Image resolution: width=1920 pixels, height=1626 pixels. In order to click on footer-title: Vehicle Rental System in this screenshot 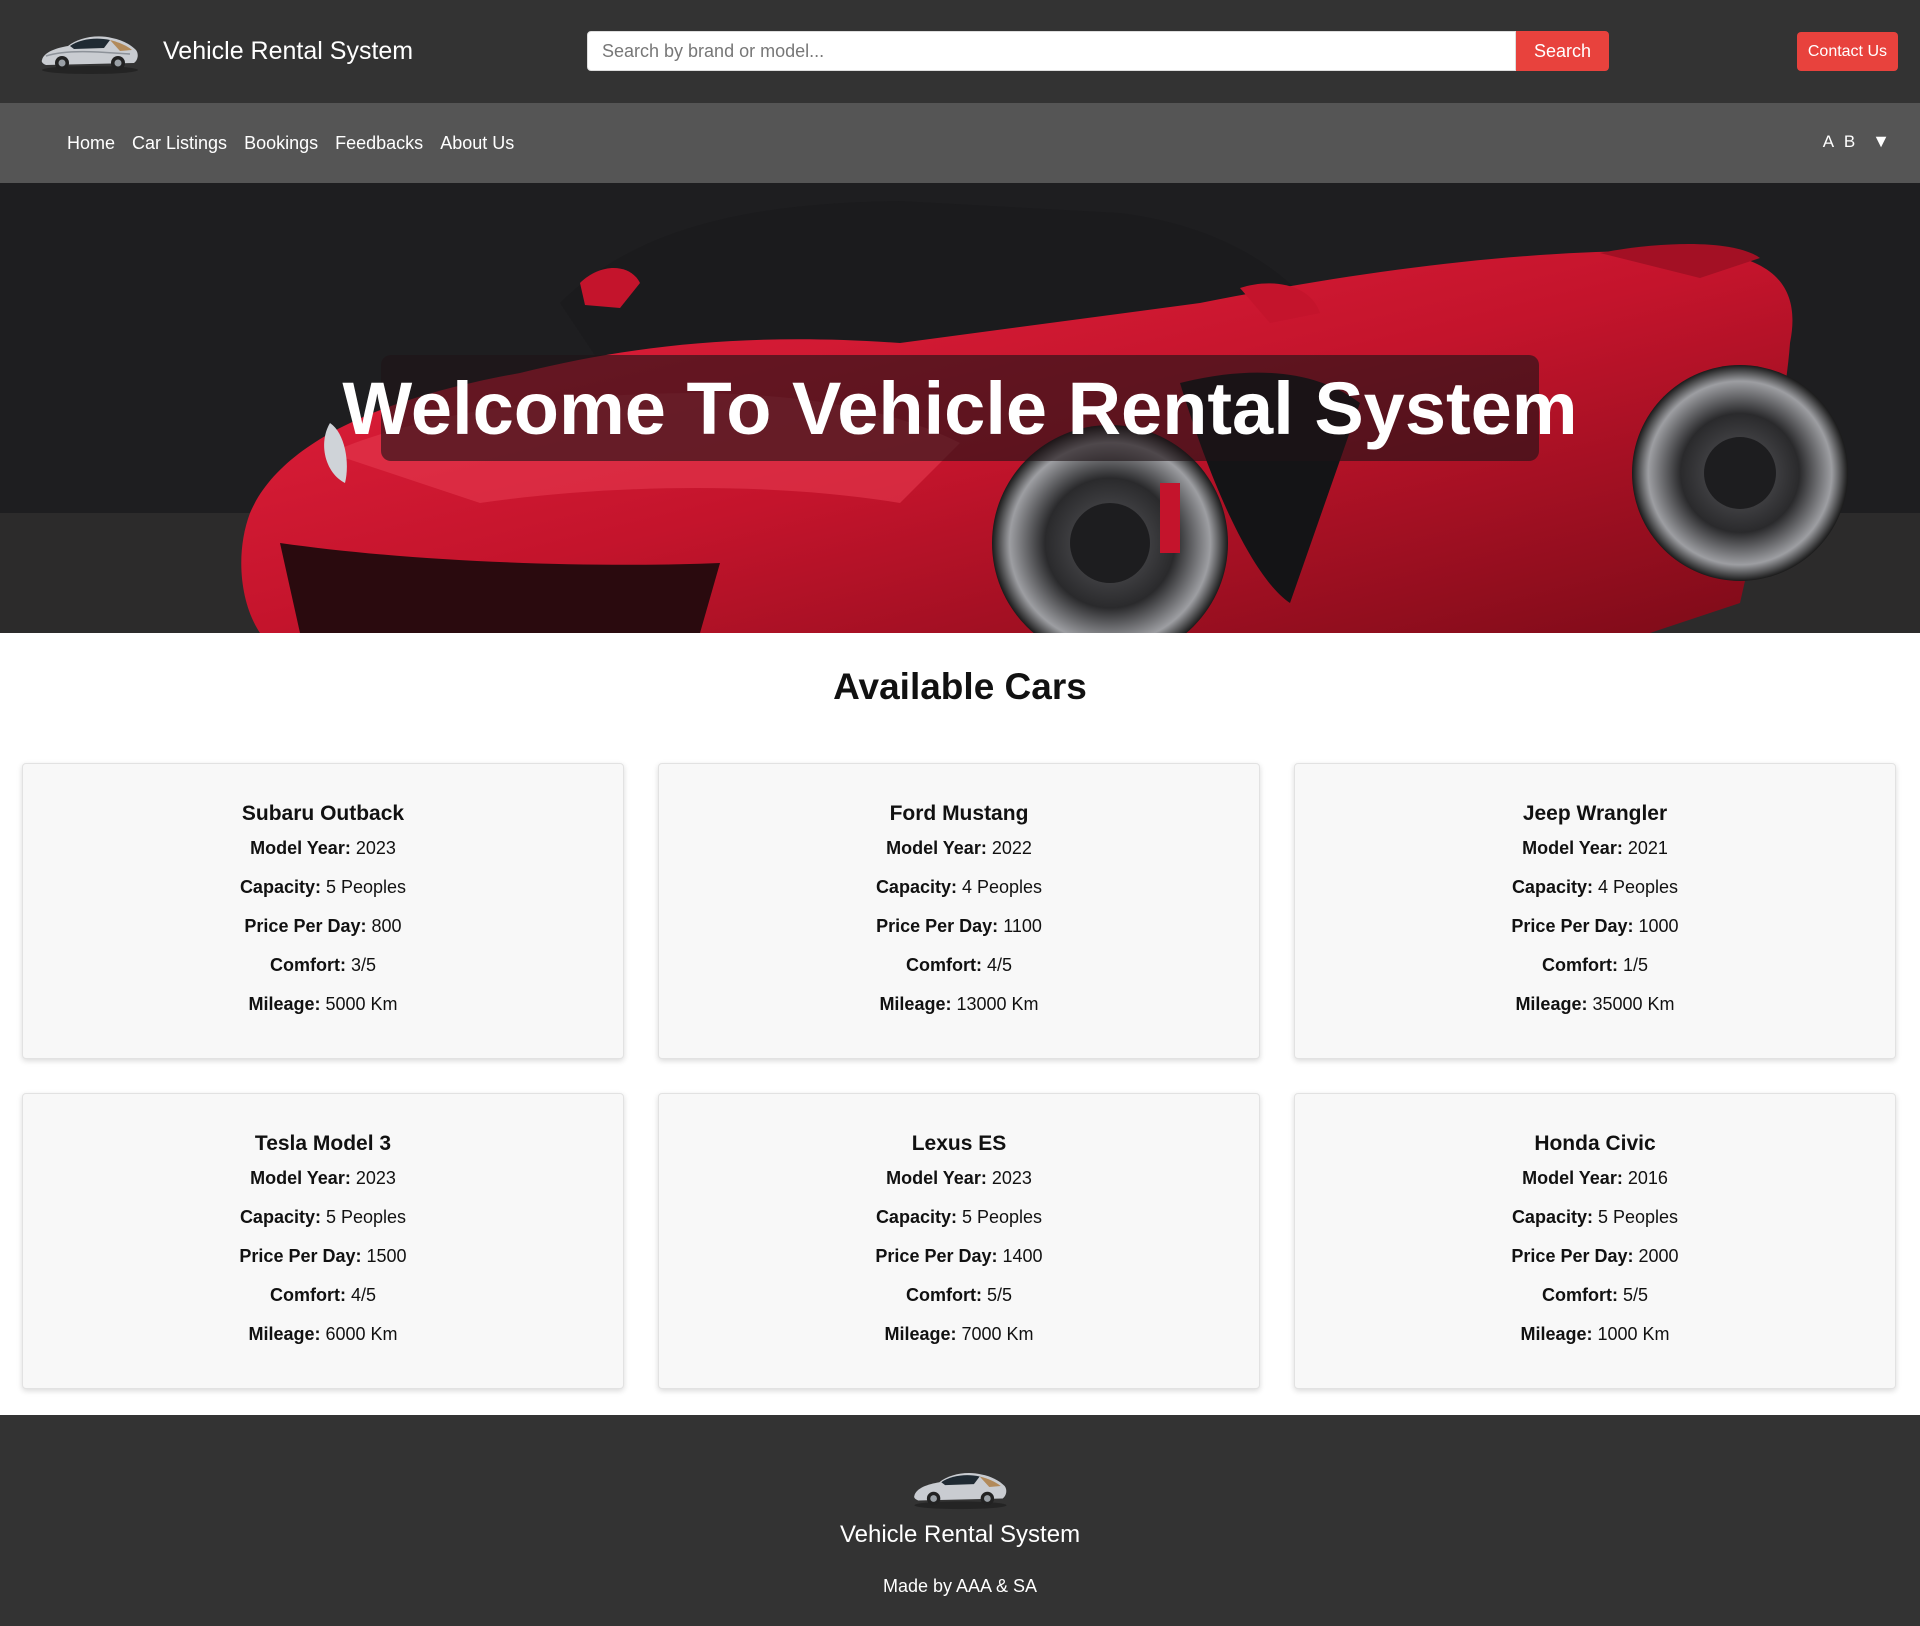, I will do `click(960, 1534)`.